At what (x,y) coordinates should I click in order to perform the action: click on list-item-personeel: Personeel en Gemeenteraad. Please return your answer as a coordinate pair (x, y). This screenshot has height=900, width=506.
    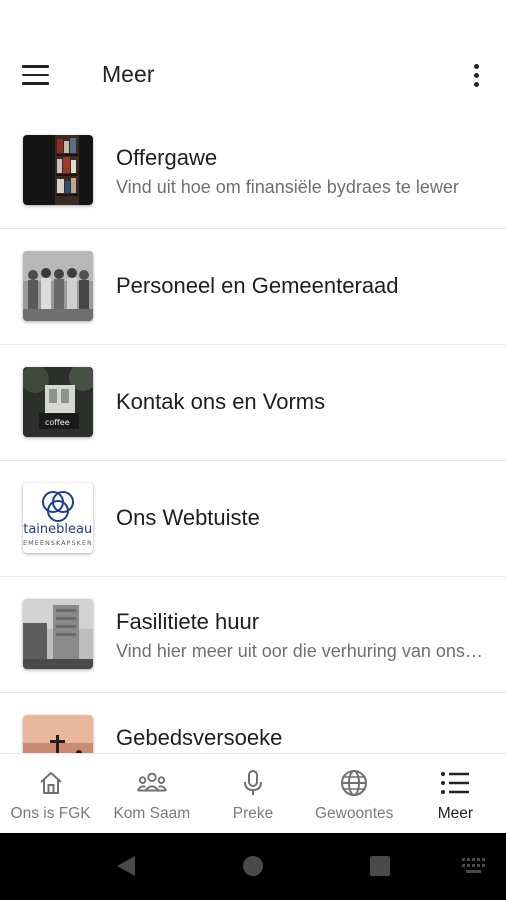
    Looking at the image, I should click on (253, 287).